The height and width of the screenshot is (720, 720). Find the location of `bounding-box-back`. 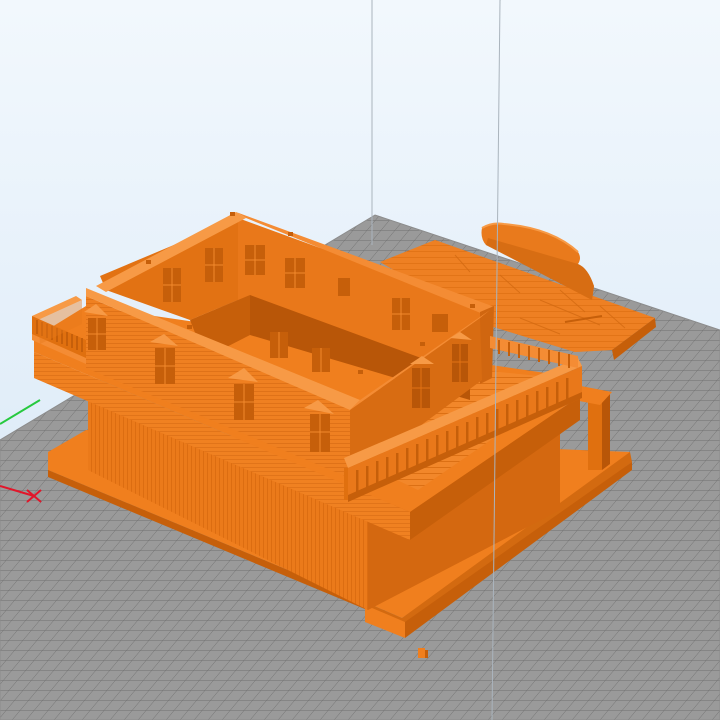

bounding-box-back is located at coordinates (436, 122).